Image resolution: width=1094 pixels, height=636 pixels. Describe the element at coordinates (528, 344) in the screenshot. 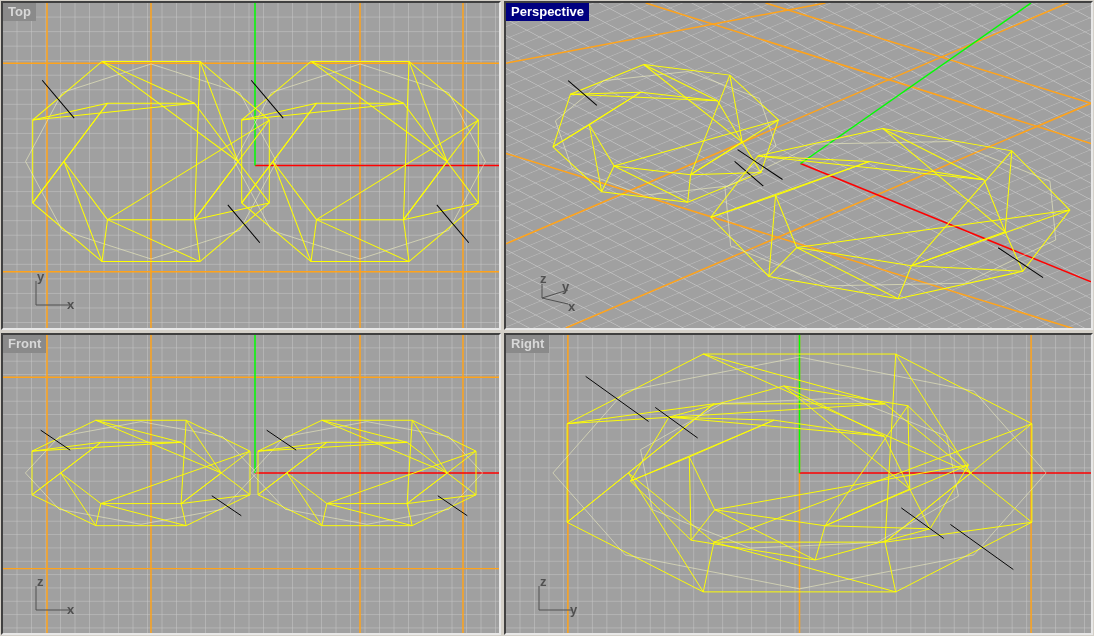

I see `viewport-title-tab: Right` at that location.